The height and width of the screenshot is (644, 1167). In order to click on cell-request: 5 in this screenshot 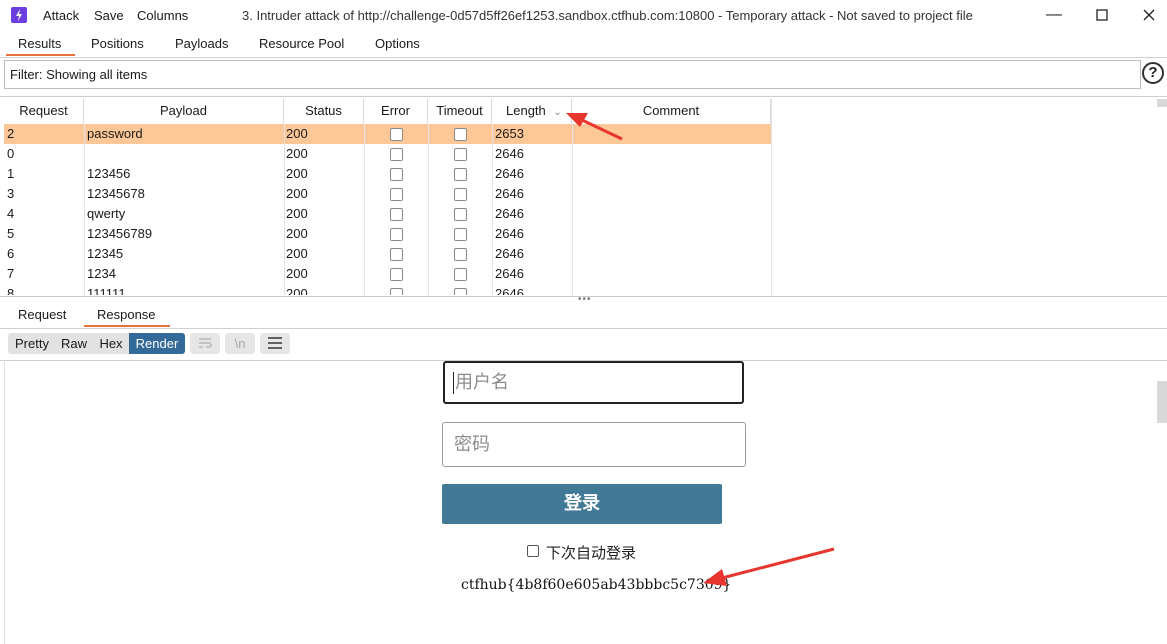, I will do `click(11, 233)`.